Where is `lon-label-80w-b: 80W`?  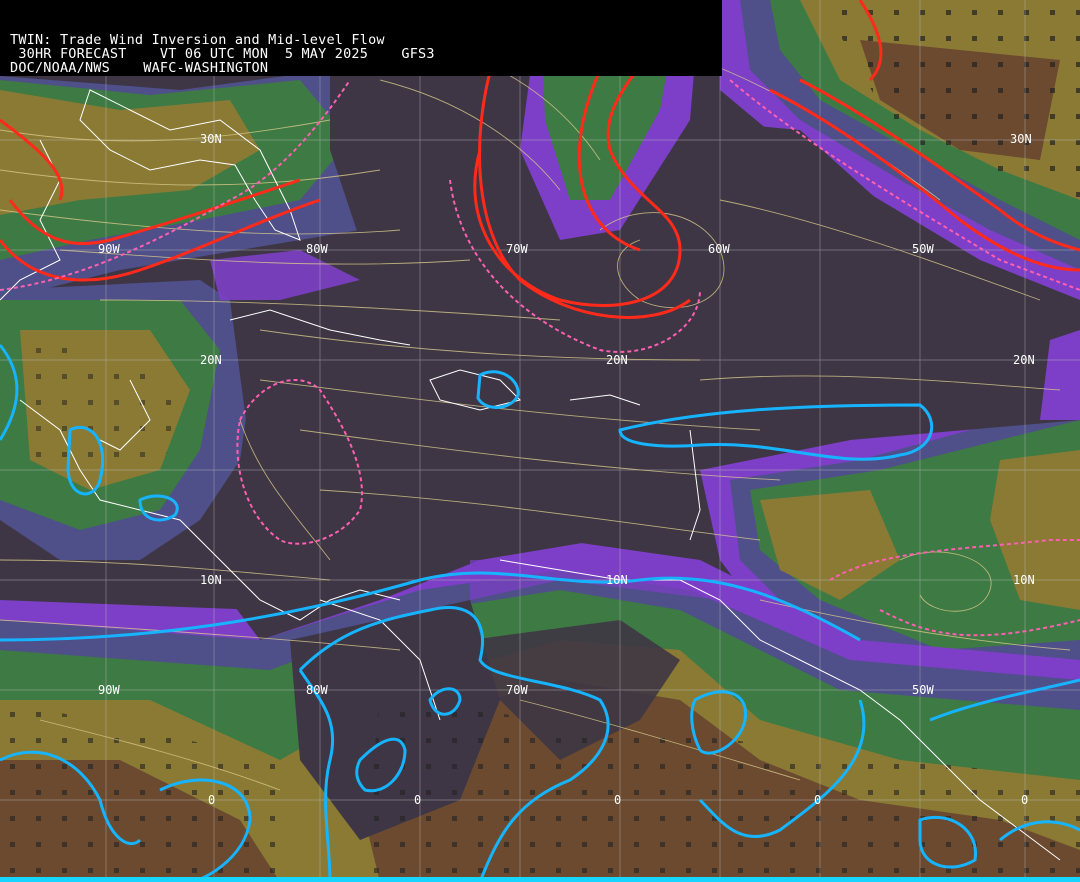
lon-label-80w-b: 80W is located at coordinates (317, 690).